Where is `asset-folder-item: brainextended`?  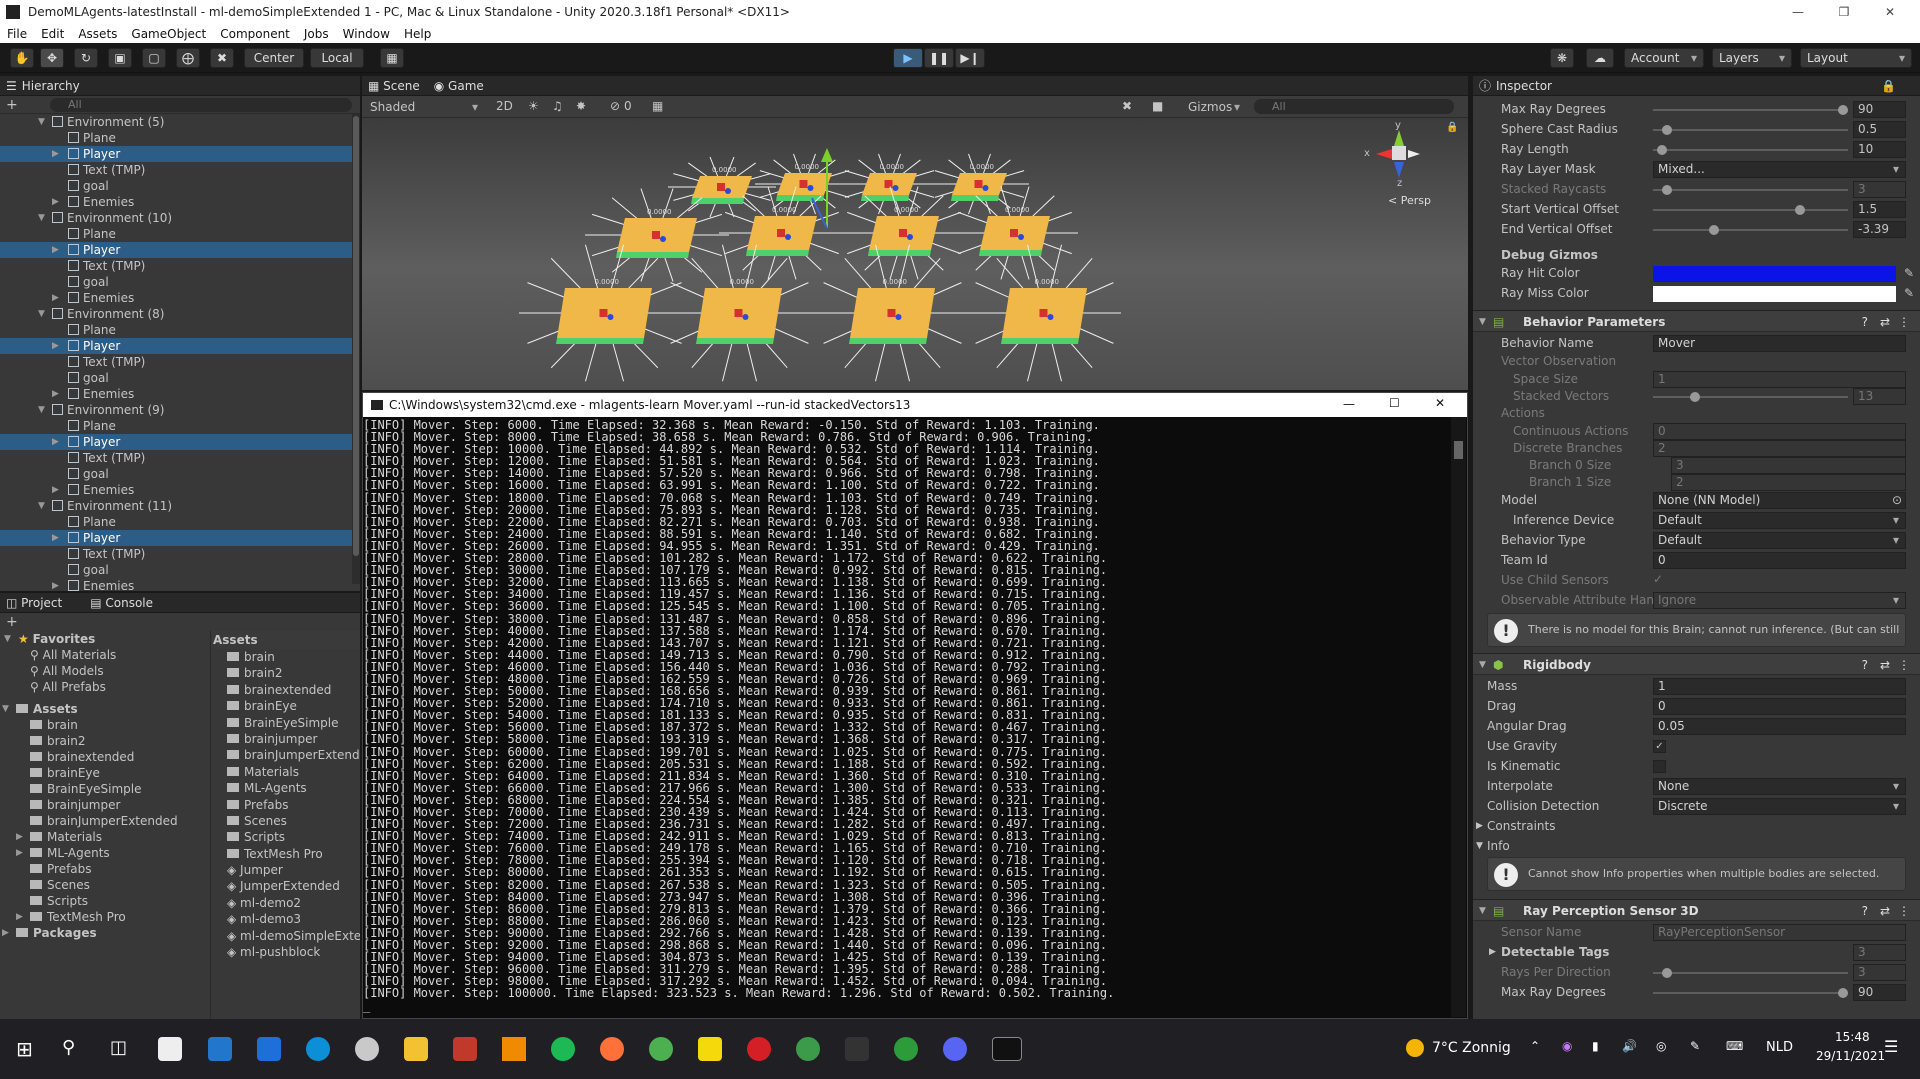
asset-folder-item: brainextended is located at coordinates (104, 757).